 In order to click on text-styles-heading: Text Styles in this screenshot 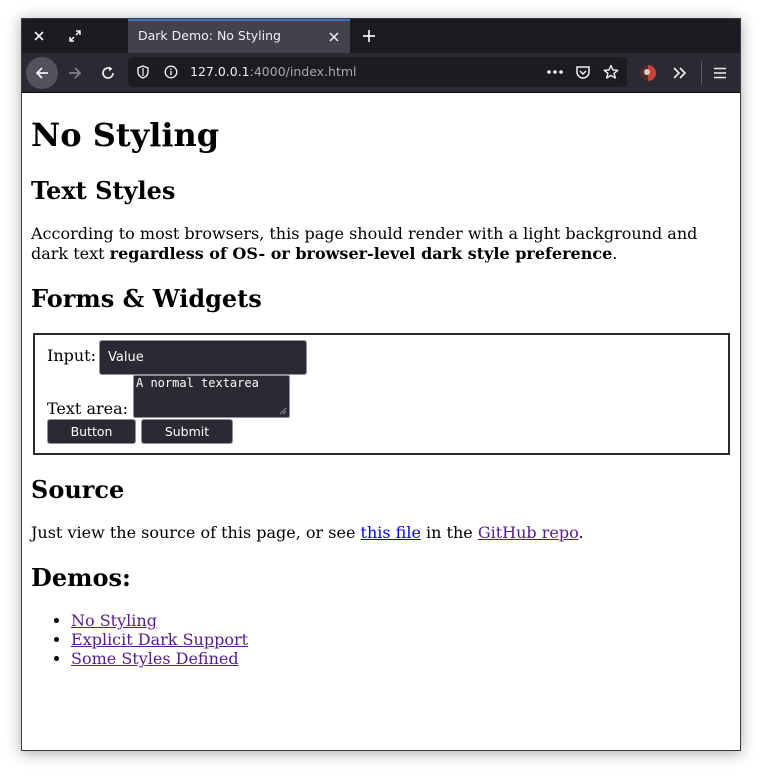, I will do `click(103, 190)`.